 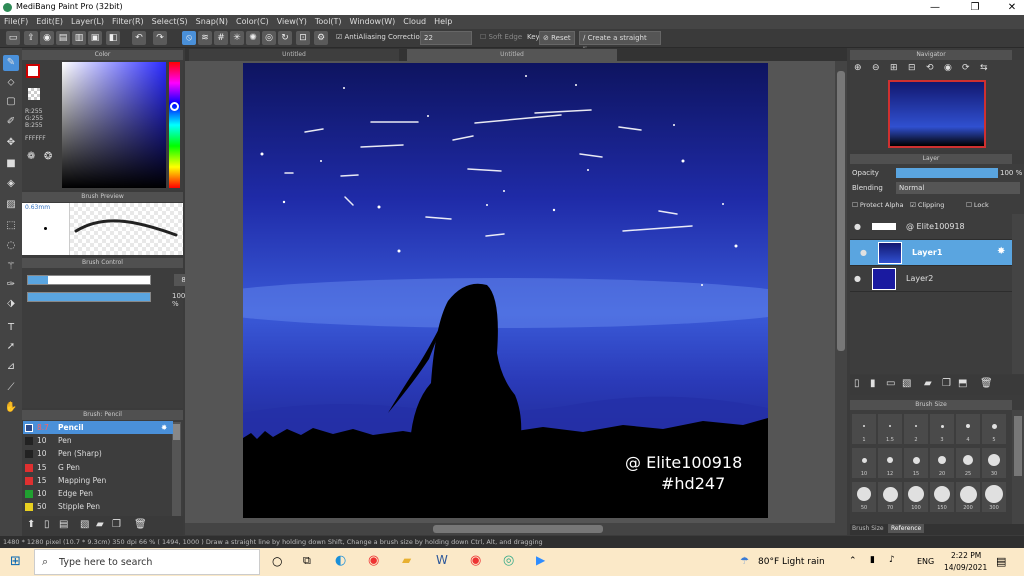 I want to click on lasso-tool-icon: ◌, so click(x=11, y=246).